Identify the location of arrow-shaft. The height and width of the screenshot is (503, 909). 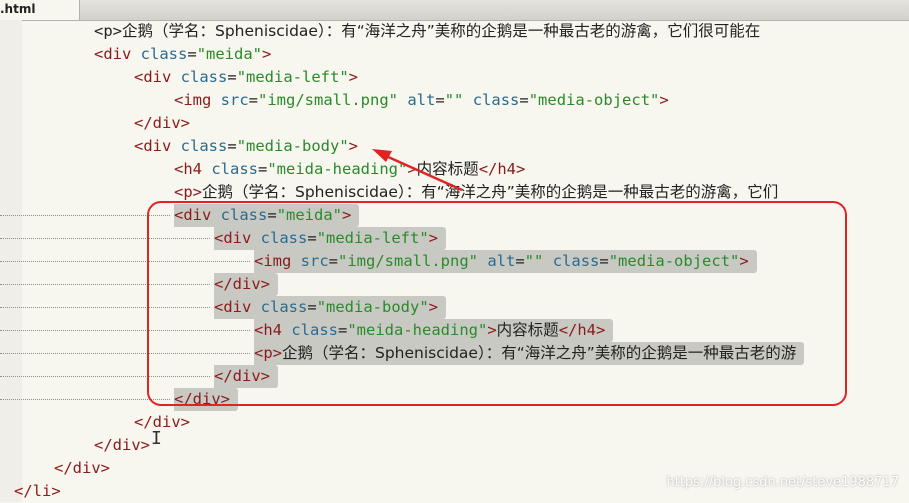
(424, 173).